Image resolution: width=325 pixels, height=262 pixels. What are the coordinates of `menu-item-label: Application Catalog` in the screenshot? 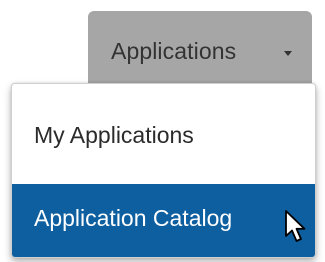 It's located at (133, 218).